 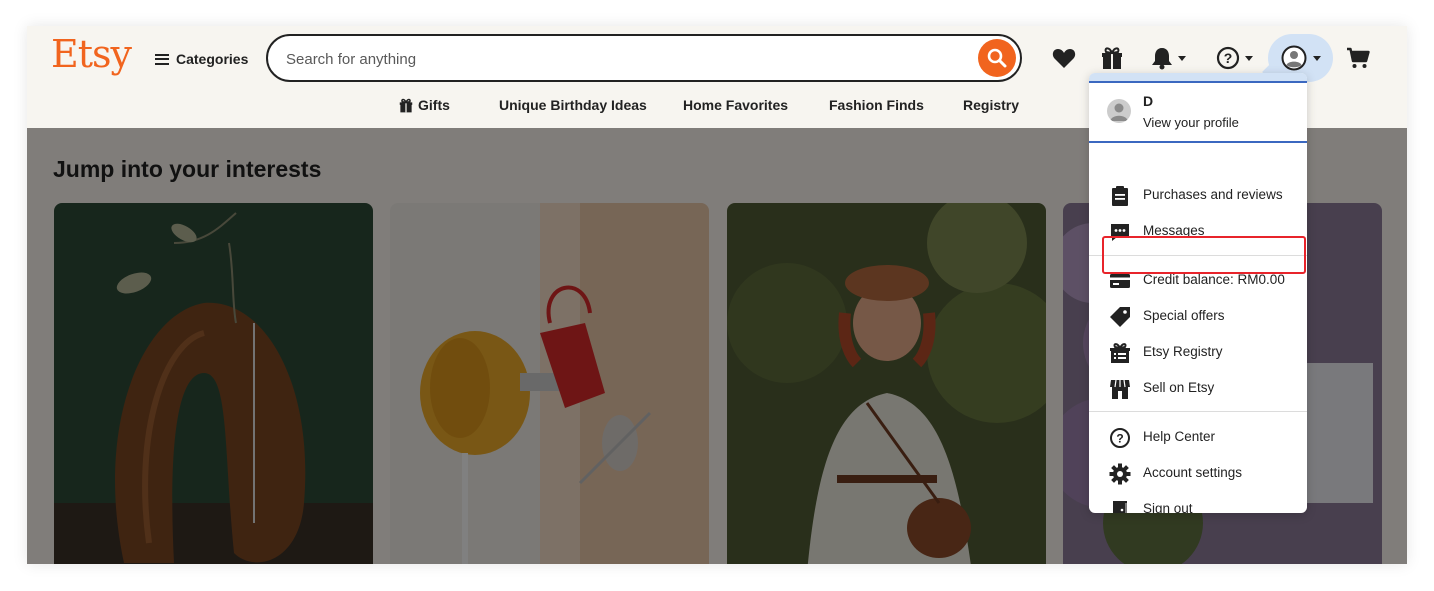 I want to click on etsy-logo: Etsy, so click(x=91, y=54).